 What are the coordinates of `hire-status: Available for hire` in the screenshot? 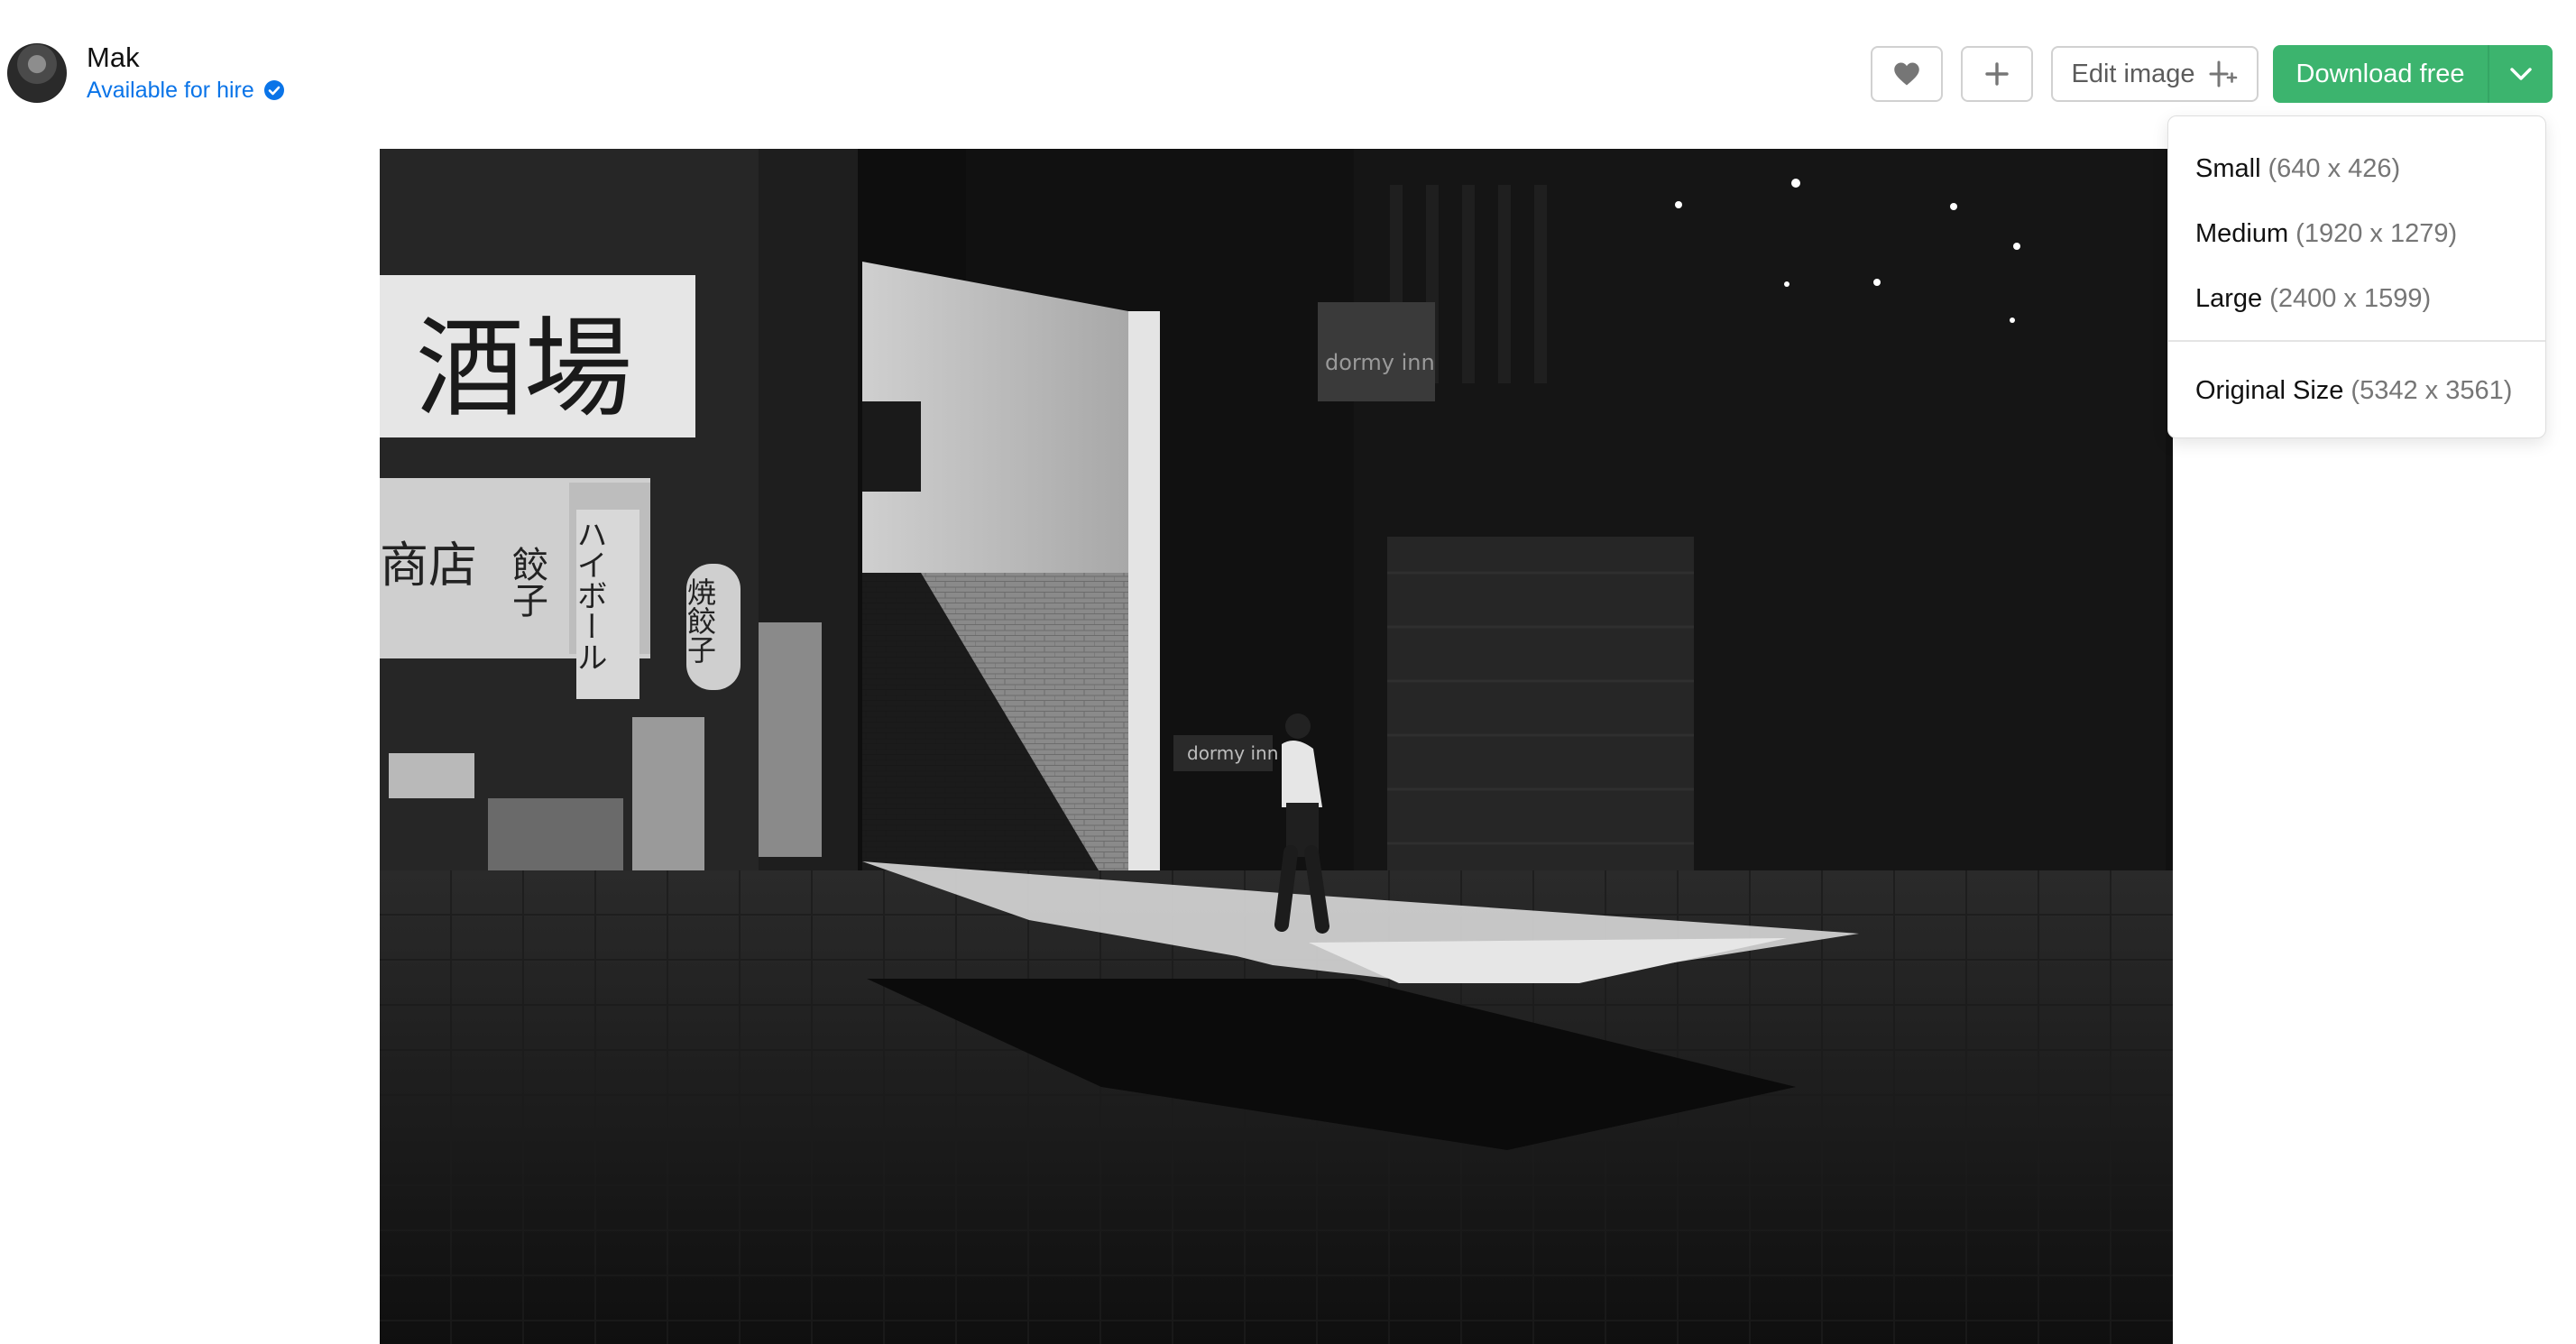 It's located at (186, 90).